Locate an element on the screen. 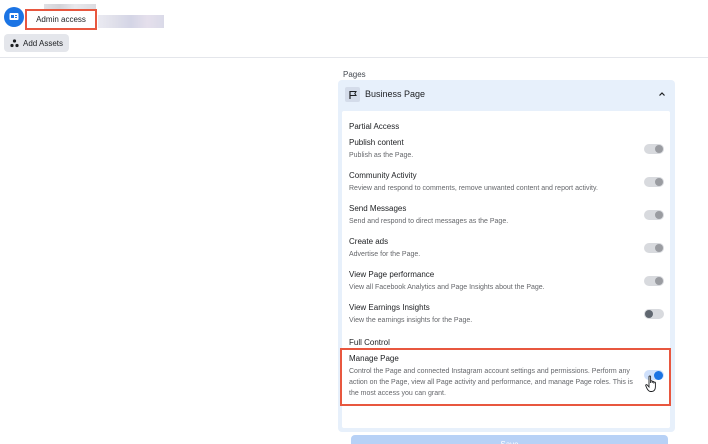 Image resolution: width=708 pixels, height=444 pixels. publish-content-toggle is located at coordinates (654, 149).